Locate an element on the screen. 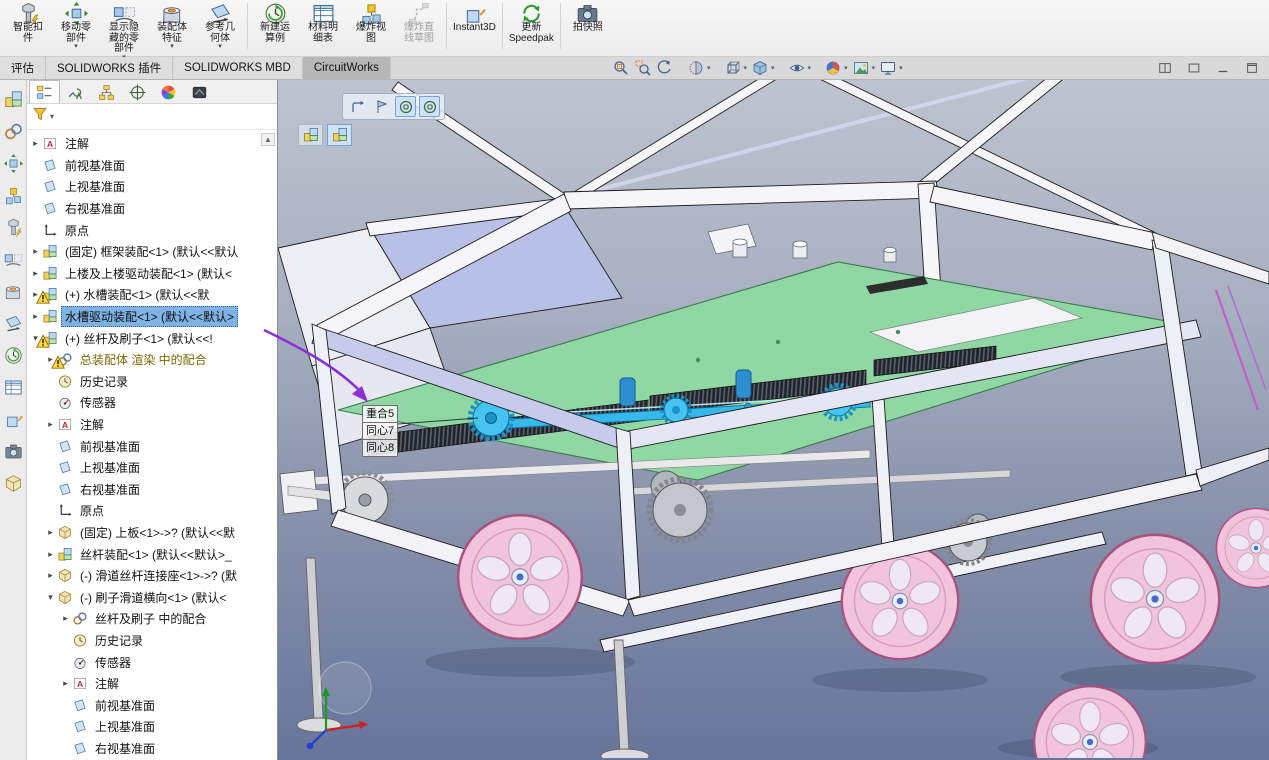 This screenshot has height=760, width=1269. gray-gear-cluster-center is located at coordinates (680, 507).